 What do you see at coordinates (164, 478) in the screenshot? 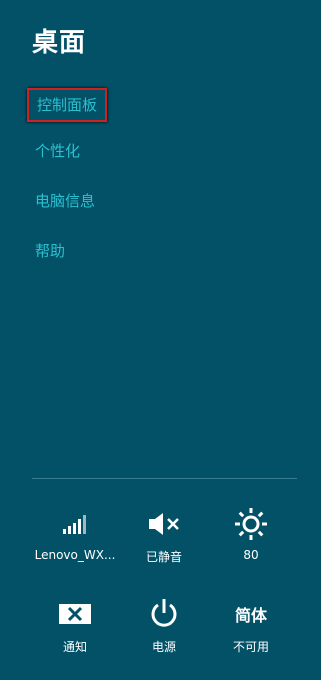
I see `divider` at bounding box center [164, 478].